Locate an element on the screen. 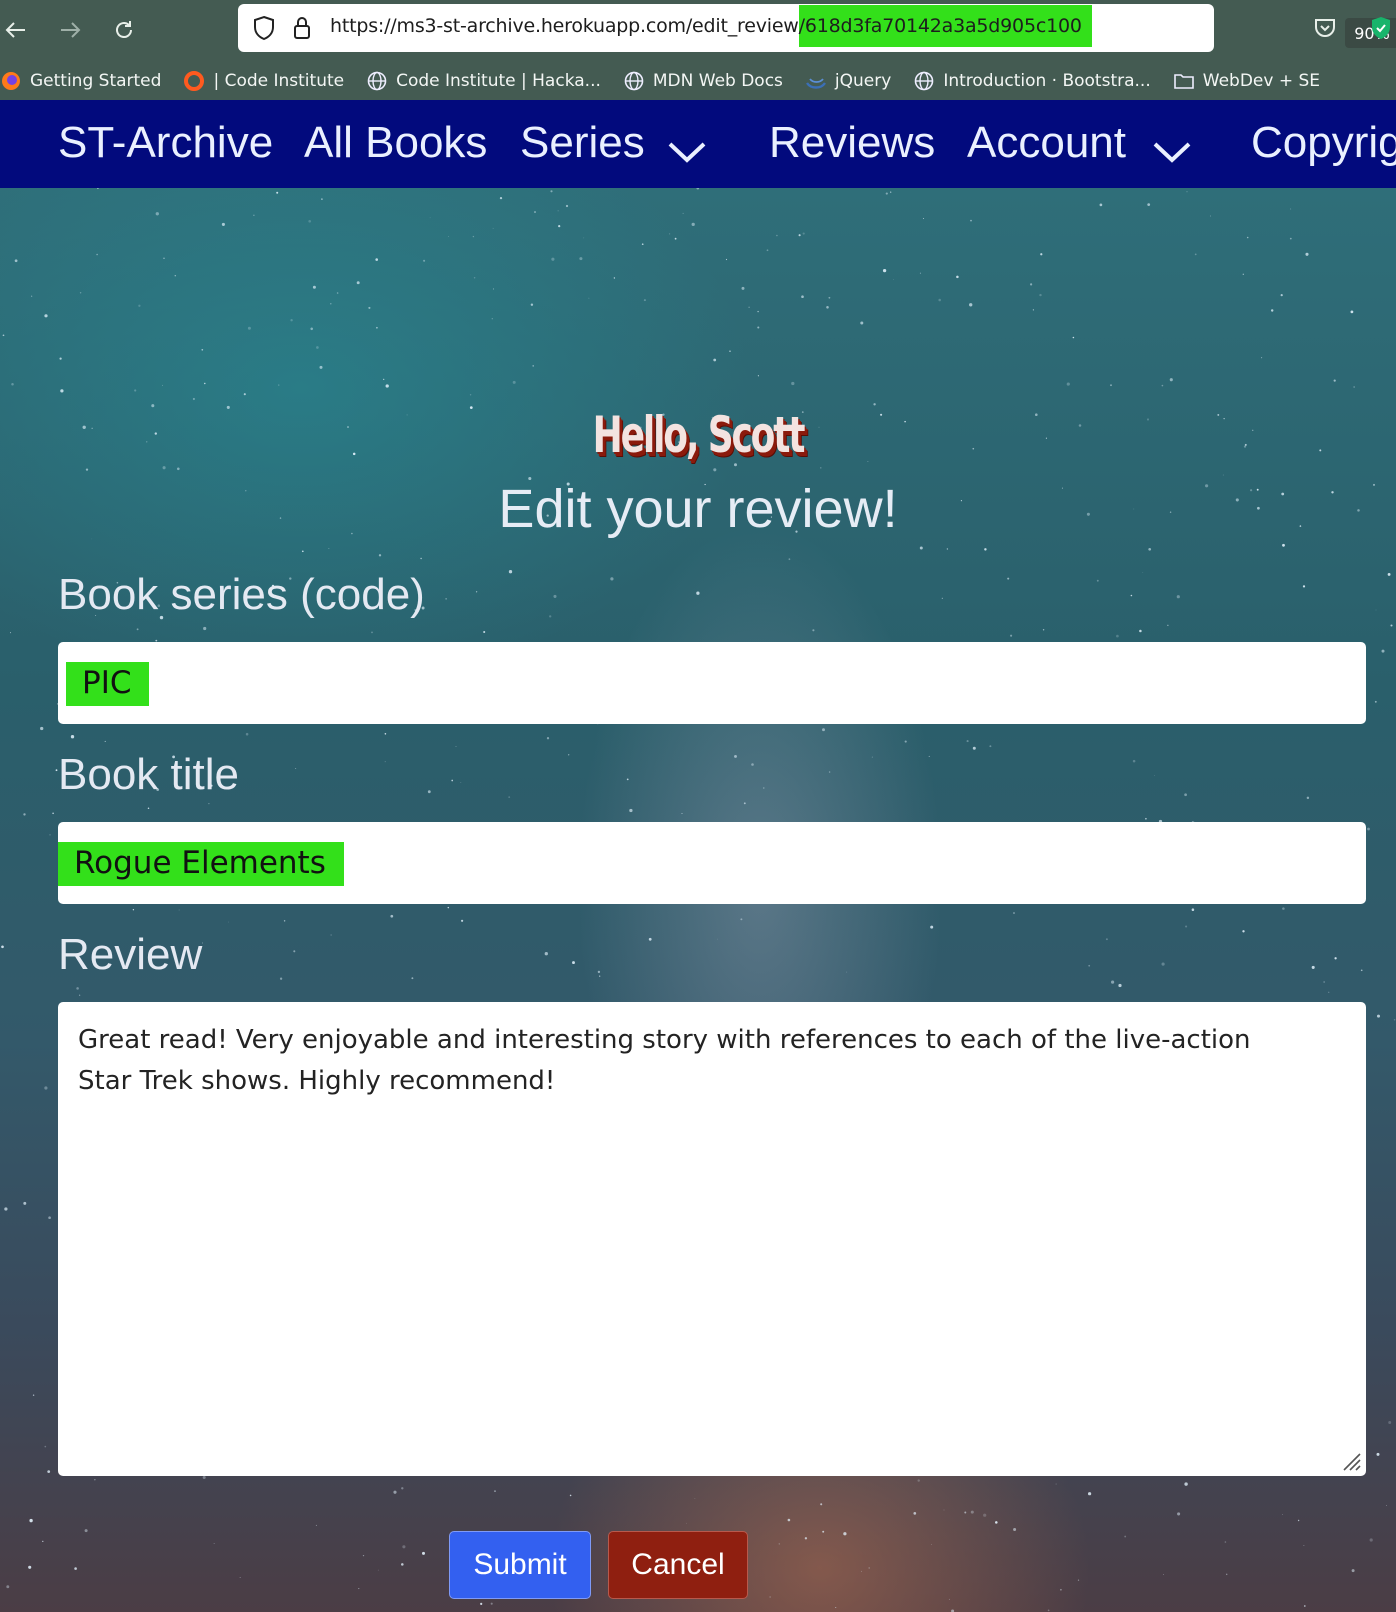  forward-arrow-icon is located at coordinates (71, 30).